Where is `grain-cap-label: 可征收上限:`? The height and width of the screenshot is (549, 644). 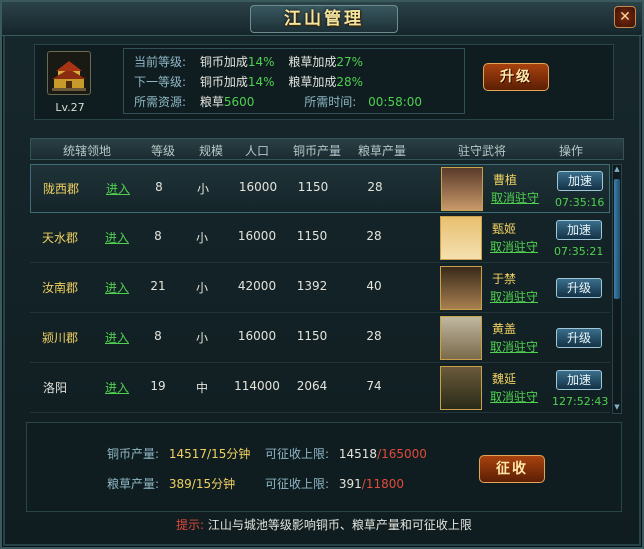
grain-cap-label: 可征收上限: is located at coordinates (297, 484).